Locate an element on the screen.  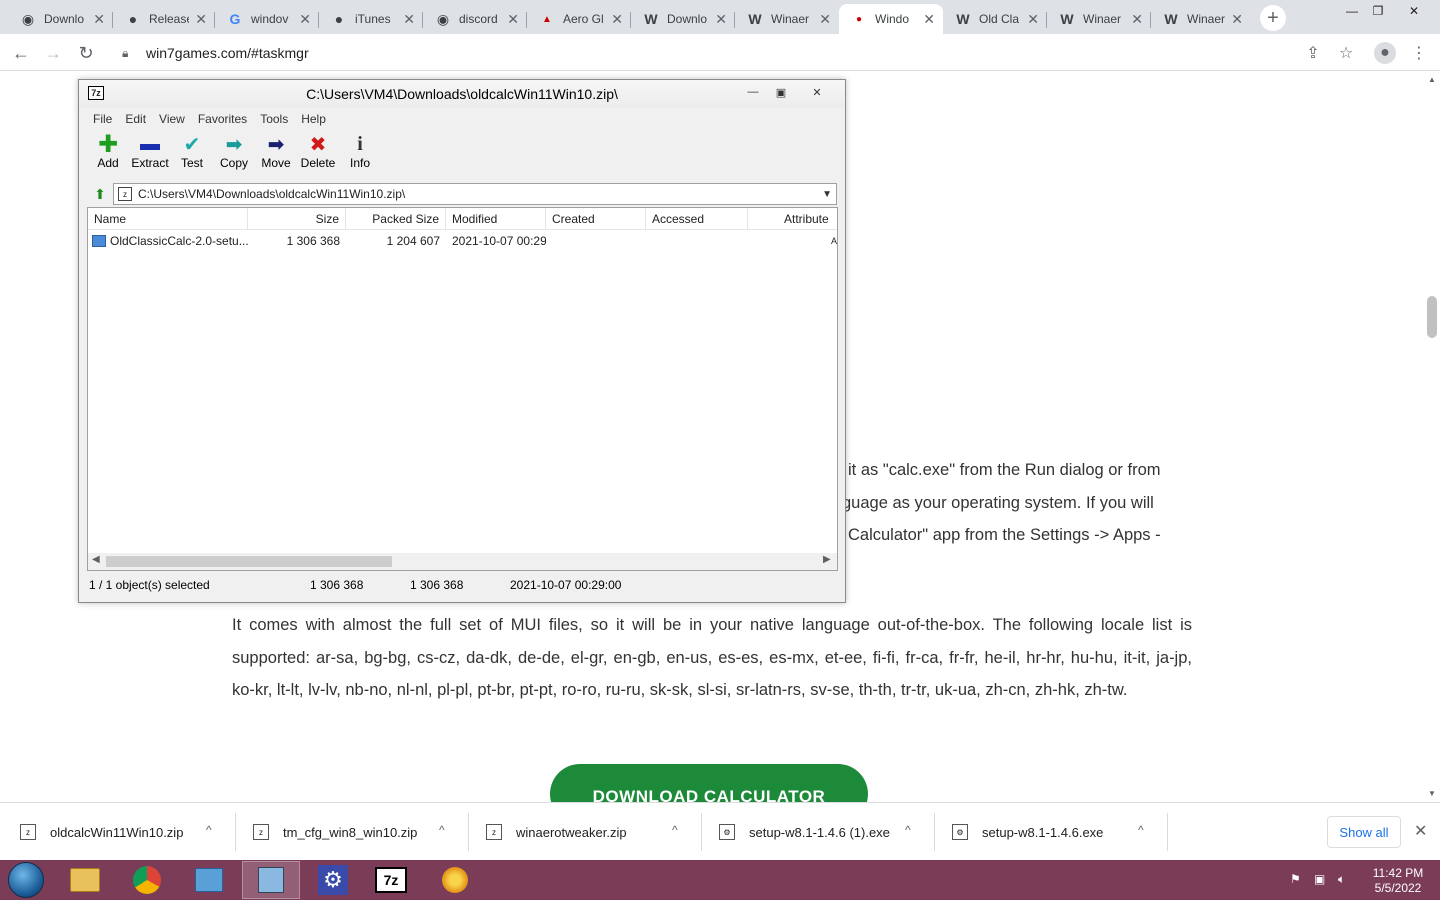
7zip-minimize-button: — is located at coordinates (753, 92).